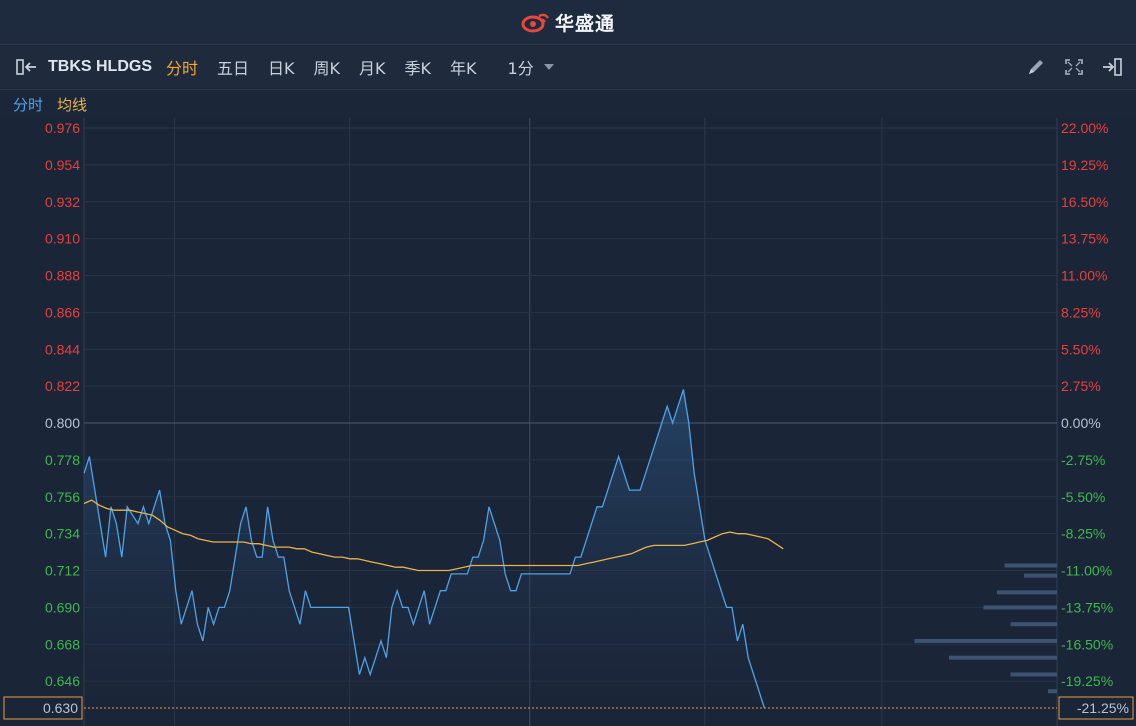 This screenshot has height=726, width=1136. I want to click on y-tick-label: 0.954, so click(62, 165).